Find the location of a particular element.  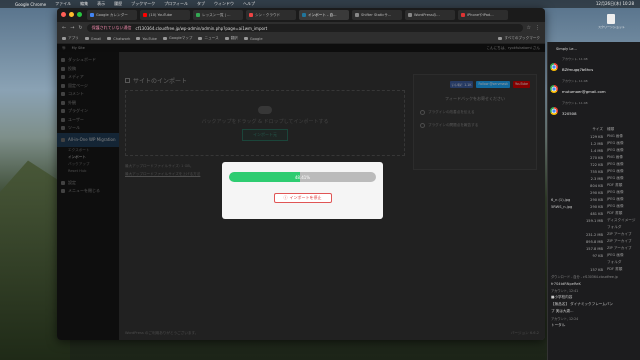

kind-column-header: 種類 is located at coordinates (610, 129).